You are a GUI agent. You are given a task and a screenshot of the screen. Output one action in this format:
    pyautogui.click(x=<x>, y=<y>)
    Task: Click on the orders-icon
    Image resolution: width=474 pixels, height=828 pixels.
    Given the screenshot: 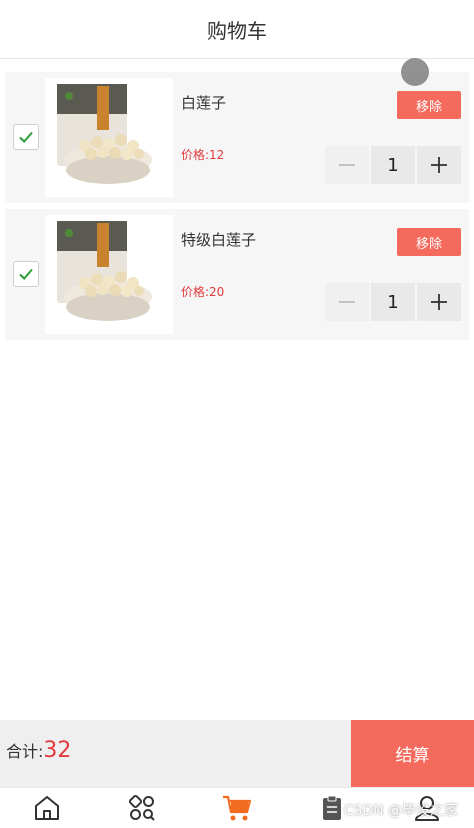 What is the action you would take?
    pyautogui.click(x=331, y=807)
    